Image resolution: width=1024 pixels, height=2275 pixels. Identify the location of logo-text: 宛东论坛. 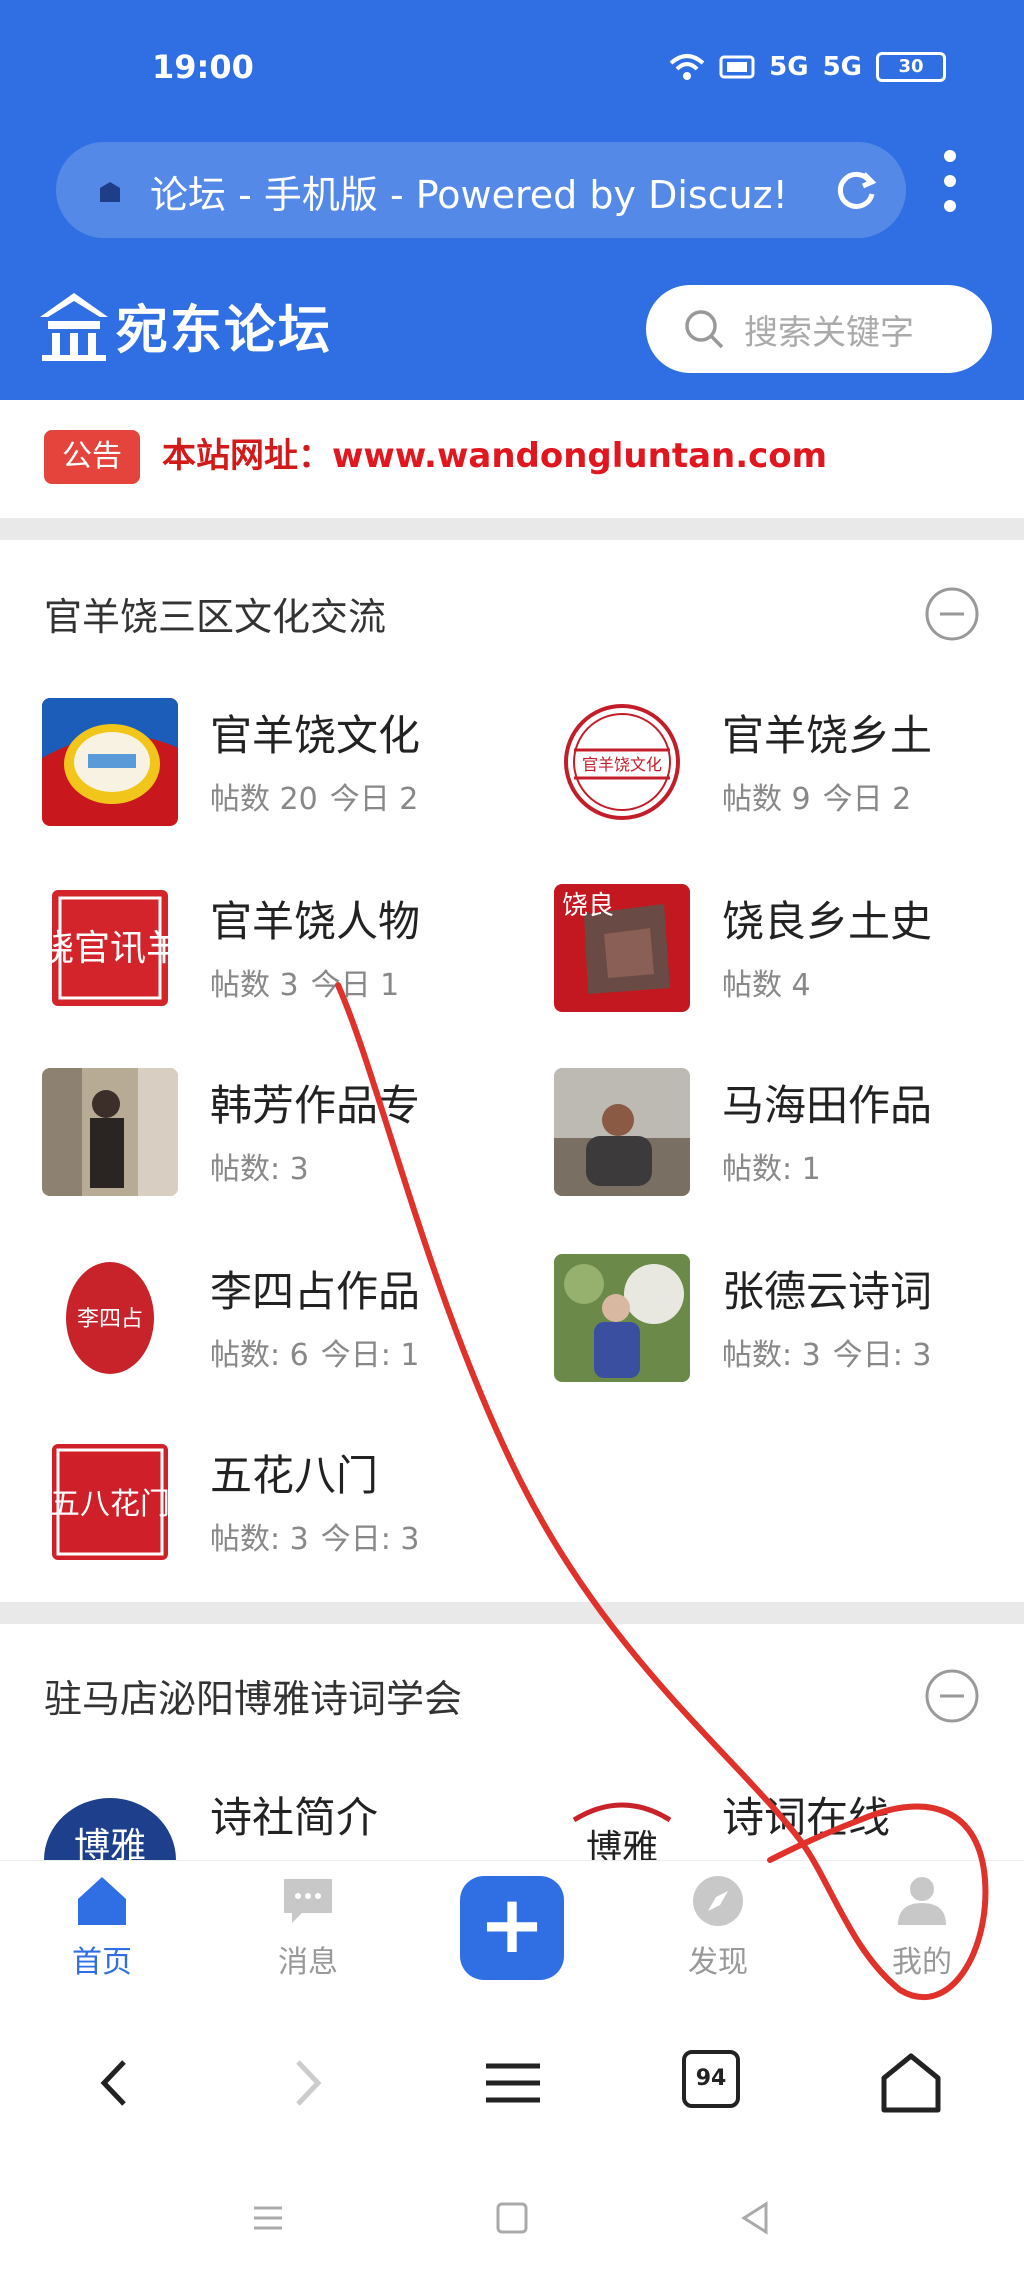
(224, 330).